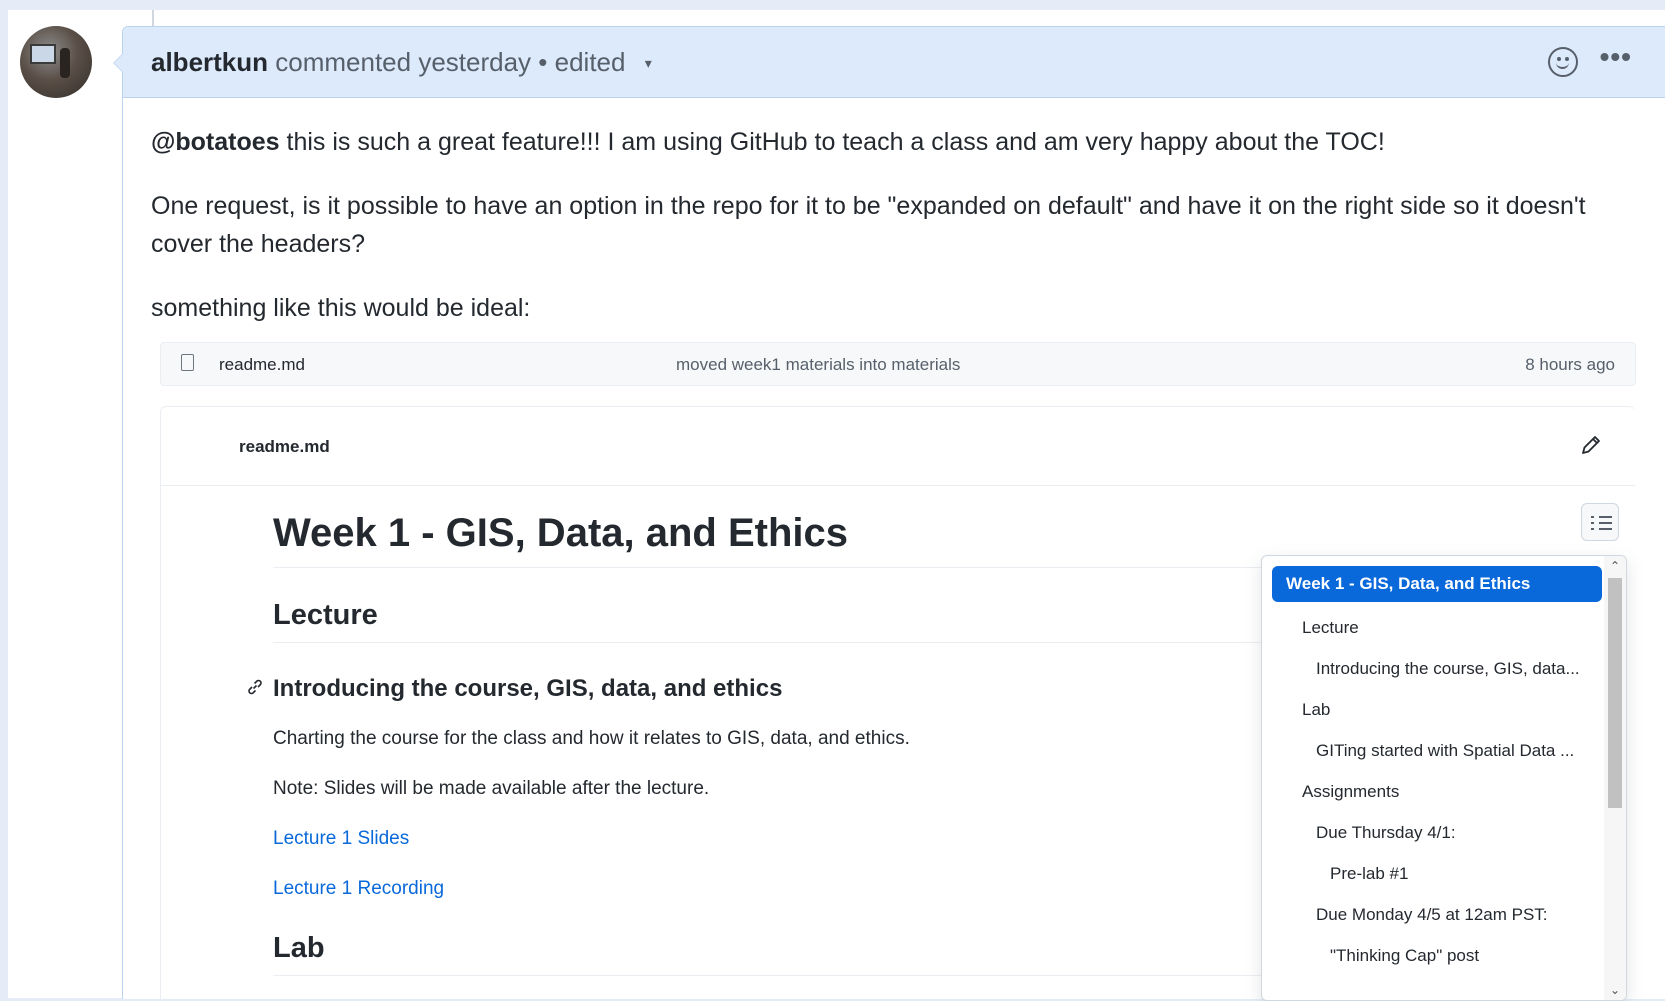 This screenshot has height=1001, width=1665. Describe the element at coordinates (768, 889) in the screenshot. I see `link-lecture-recording: Lecture 1 Recording` at that location.